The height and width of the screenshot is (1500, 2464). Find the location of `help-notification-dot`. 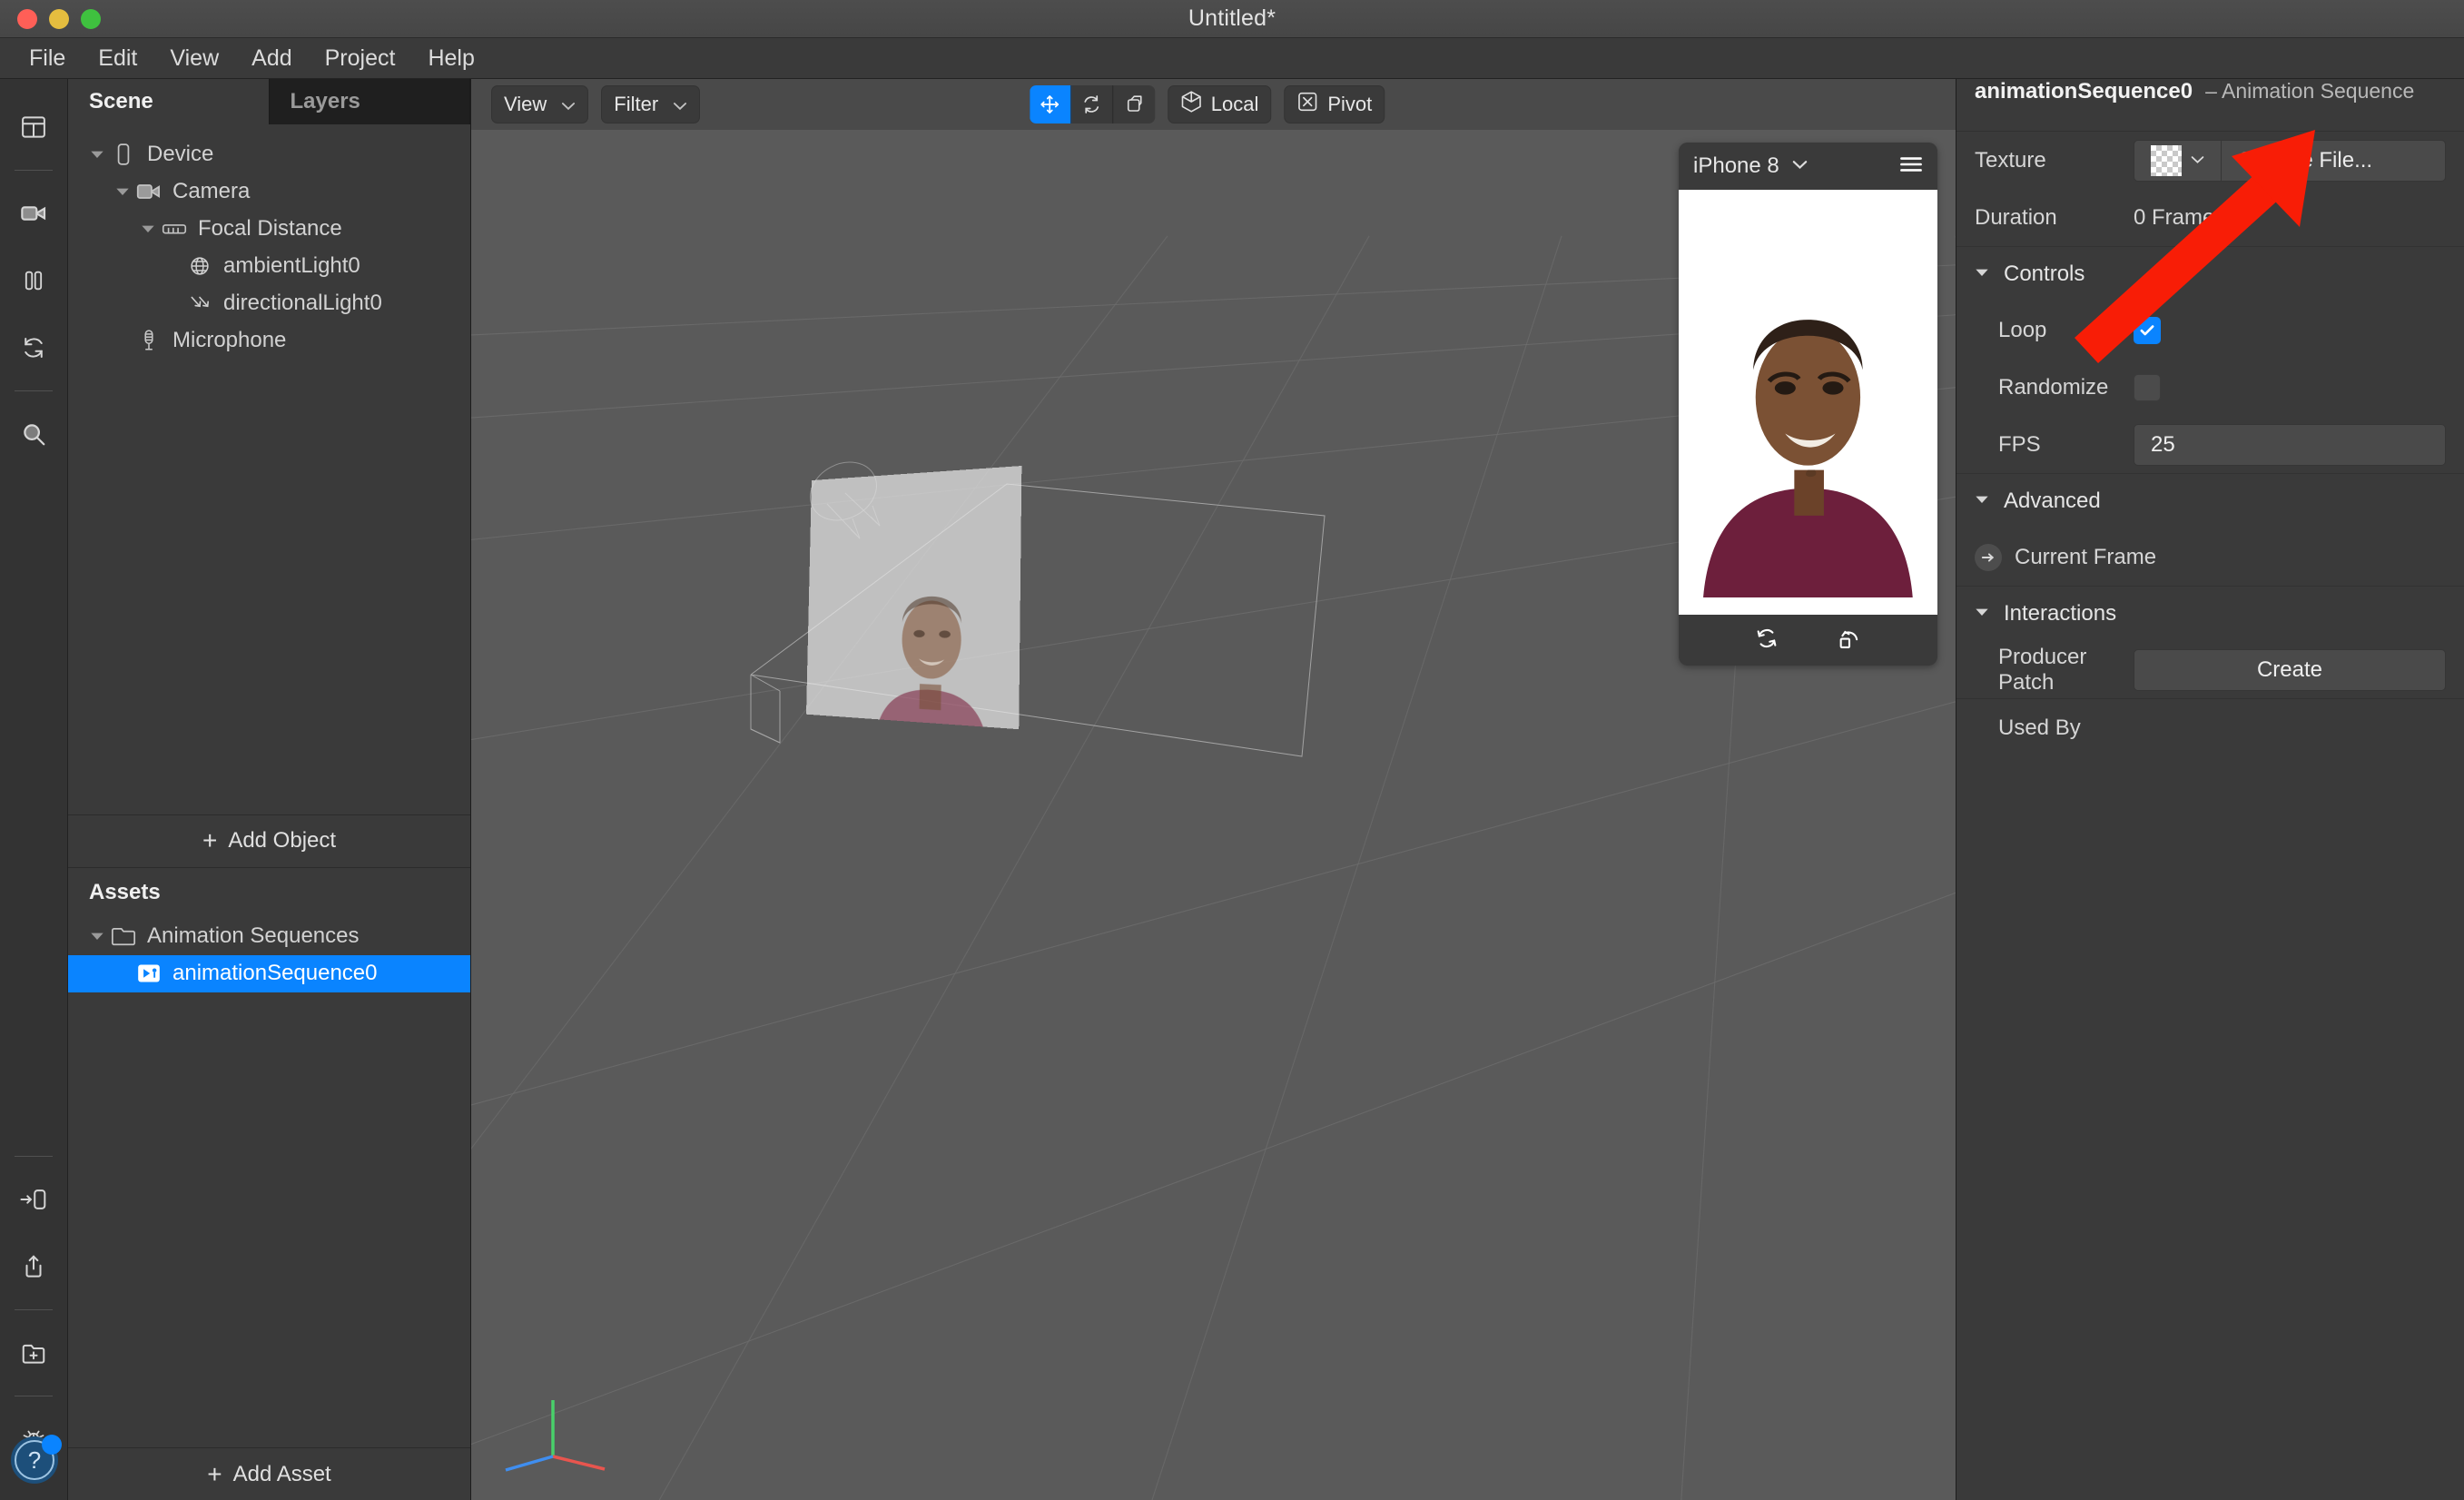

help-notification-dot is located at coordinates (52, 1445).